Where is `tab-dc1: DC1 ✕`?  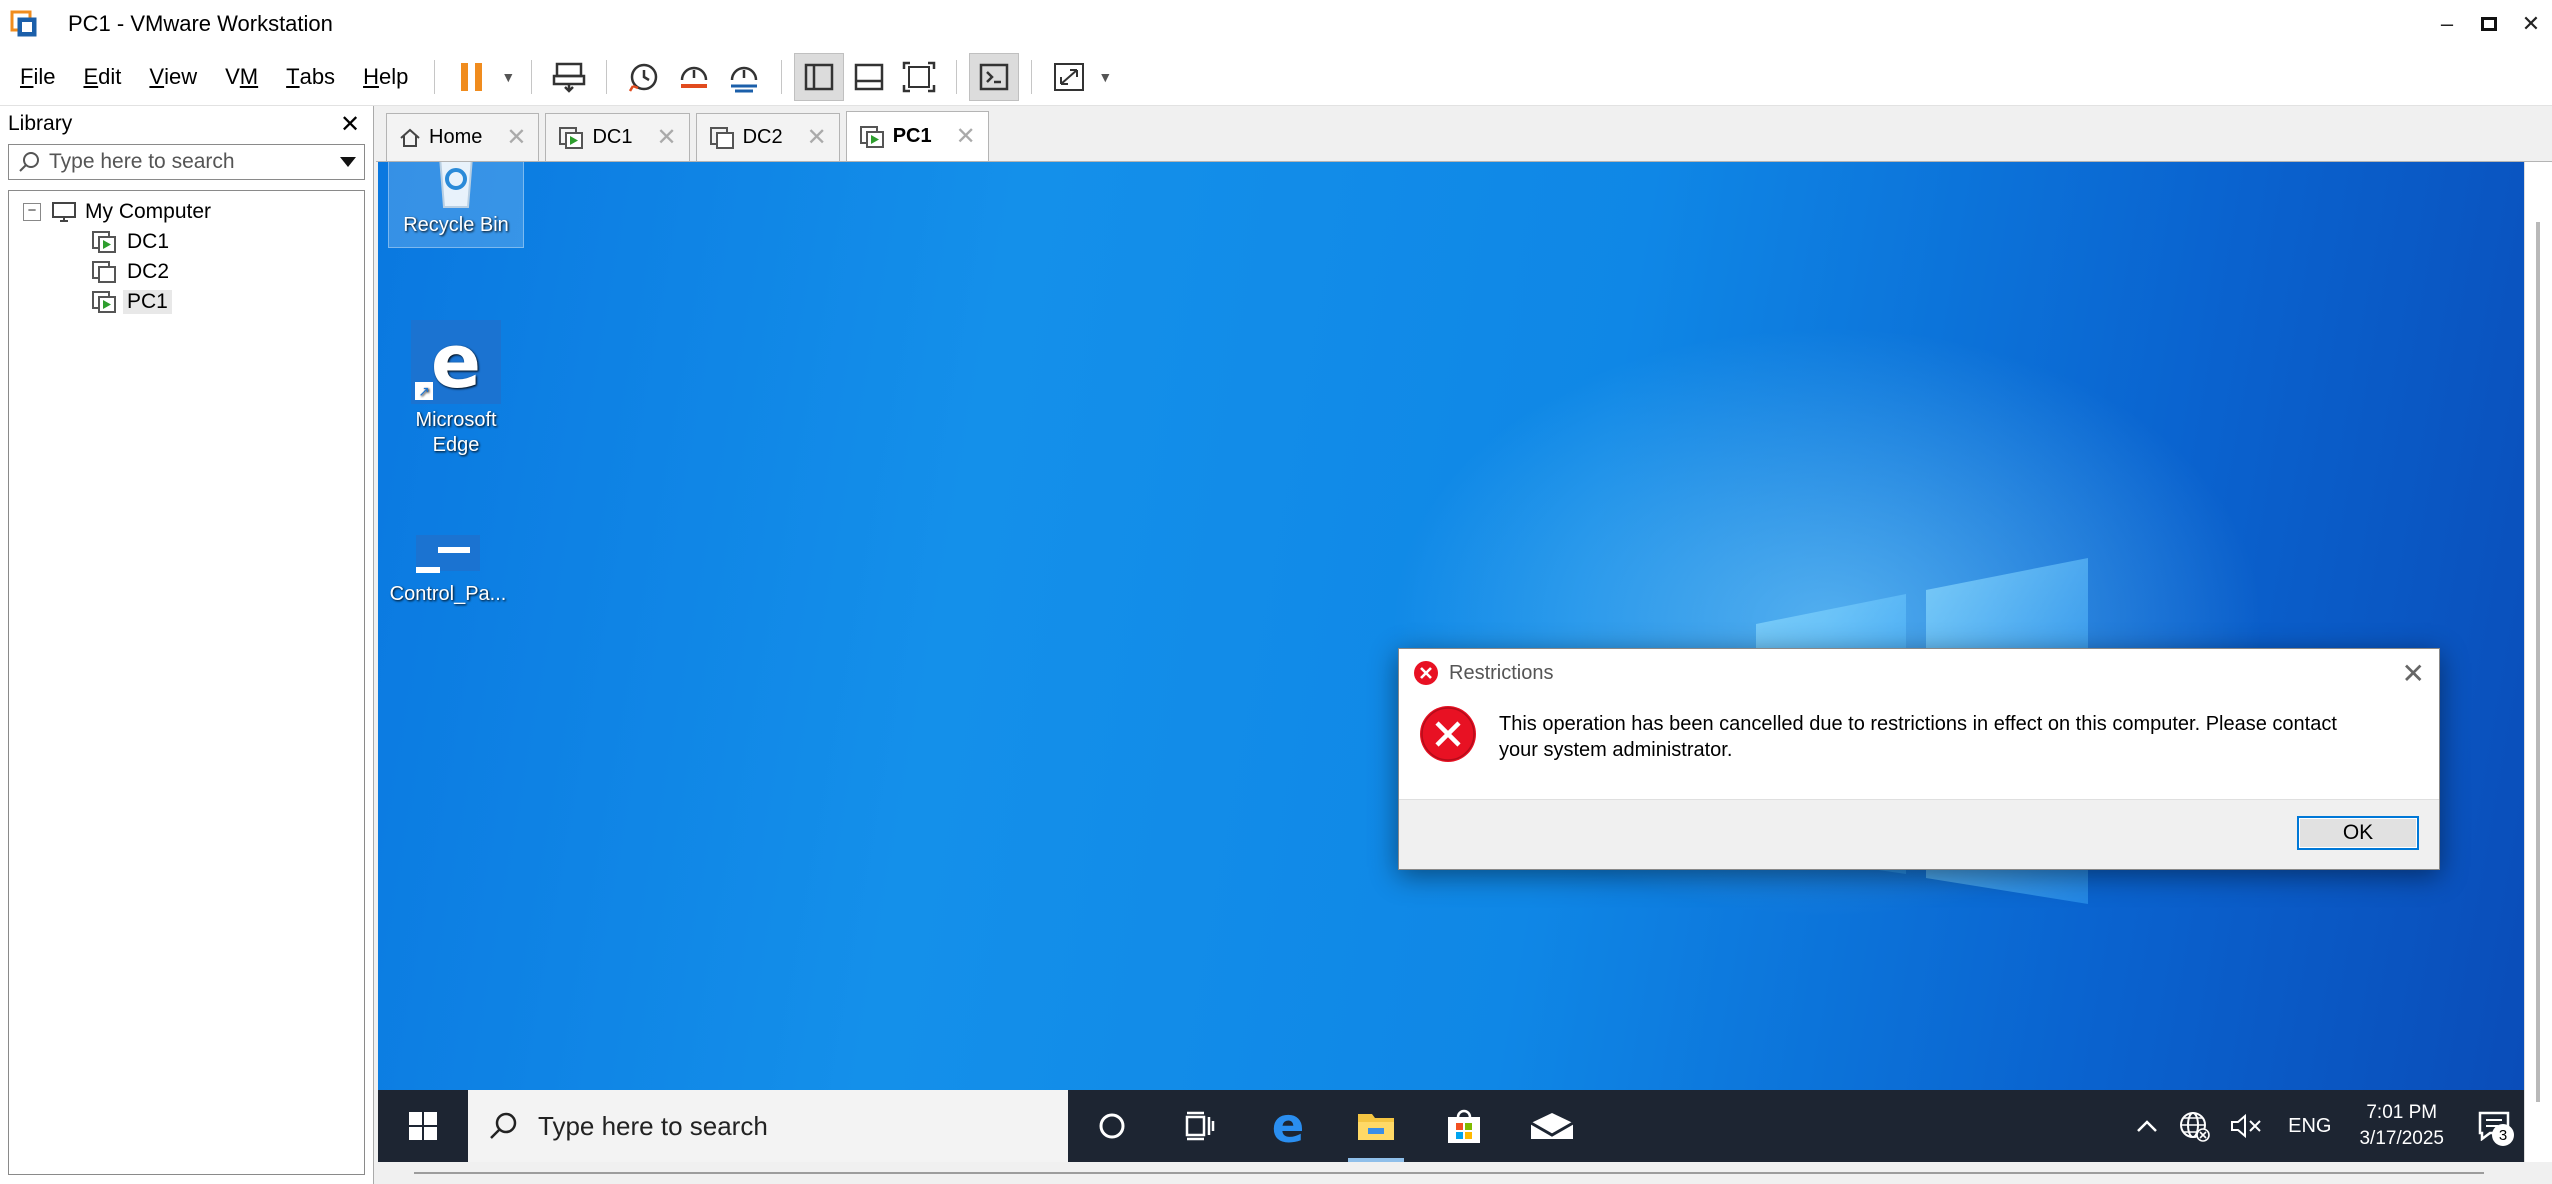 tab-dc1: DC1 ✕ is located at coordinates (617, 137).